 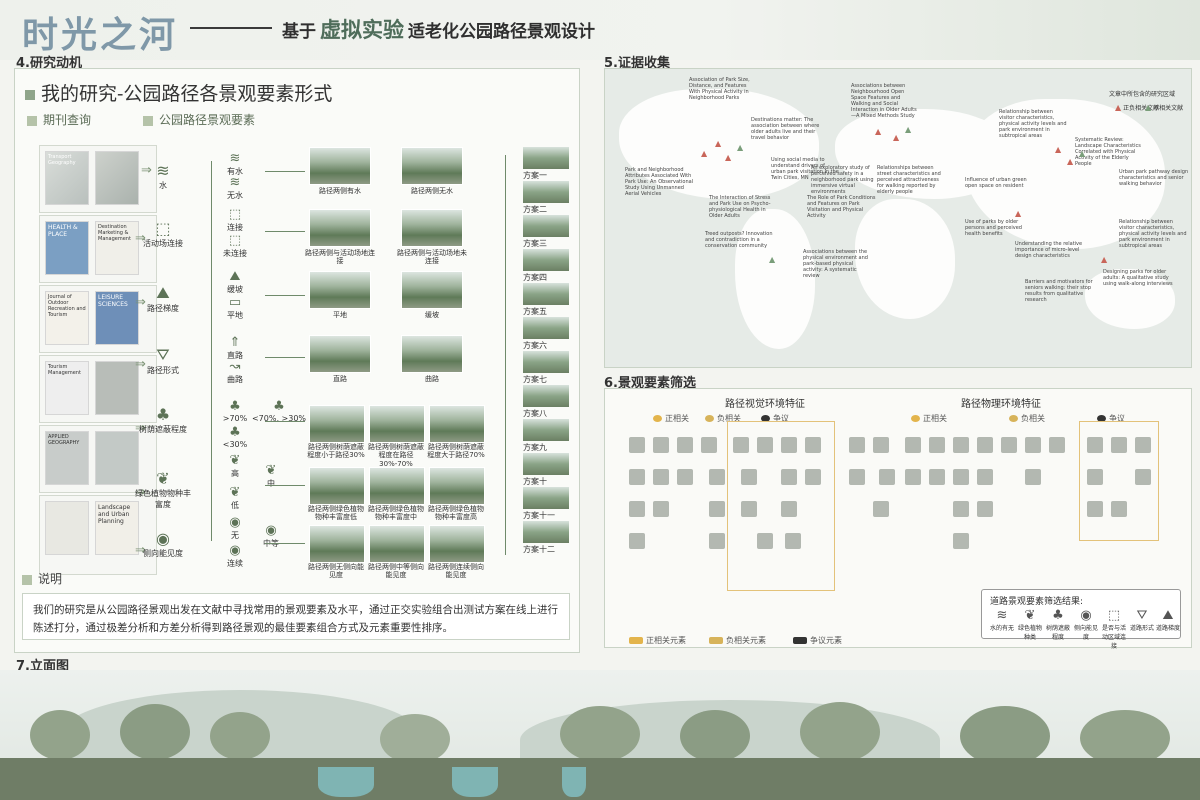 What do you see at coordinates (163, 420) in the screenshot?
I see `factor-tree-shade: ♣ 树荫遮蔽程度` at bounding box center [163, 420].